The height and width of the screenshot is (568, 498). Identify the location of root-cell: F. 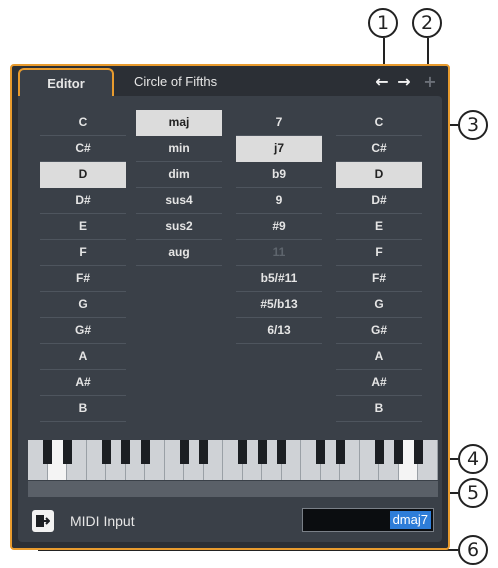
(83, 253).